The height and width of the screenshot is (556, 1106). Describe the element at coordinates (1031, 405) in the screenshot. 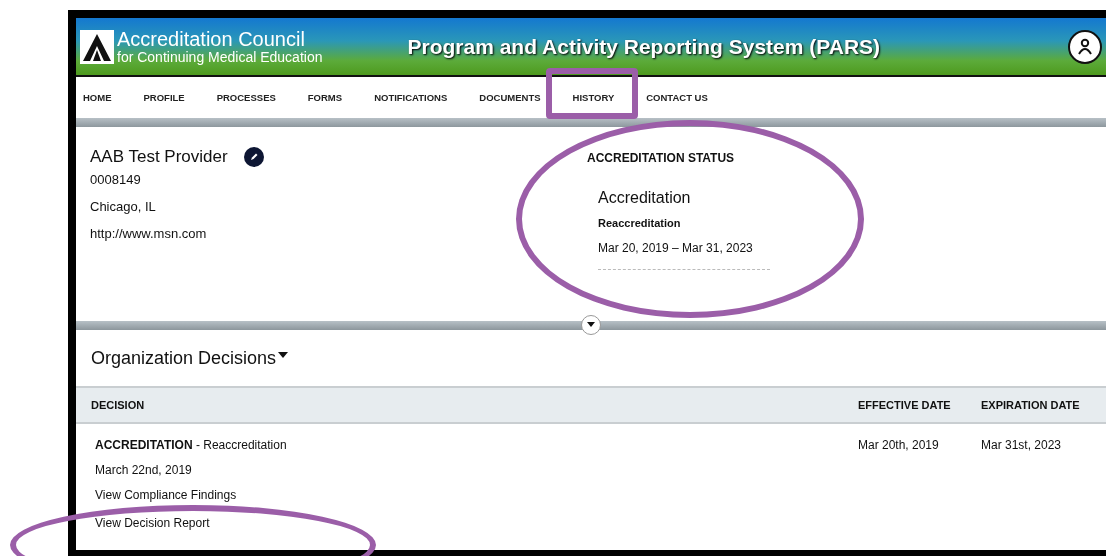

I see `column-header: EXPIRATION DATE` at that location.